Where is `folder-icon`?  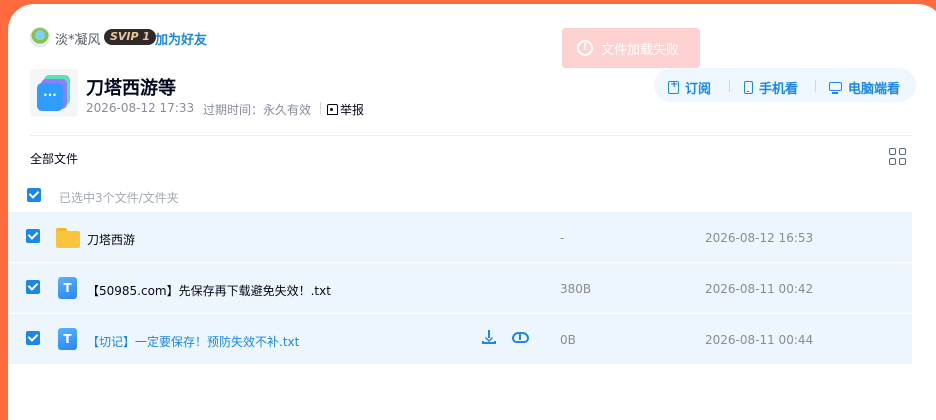
folder-icon is located at coordinates (68, 238).